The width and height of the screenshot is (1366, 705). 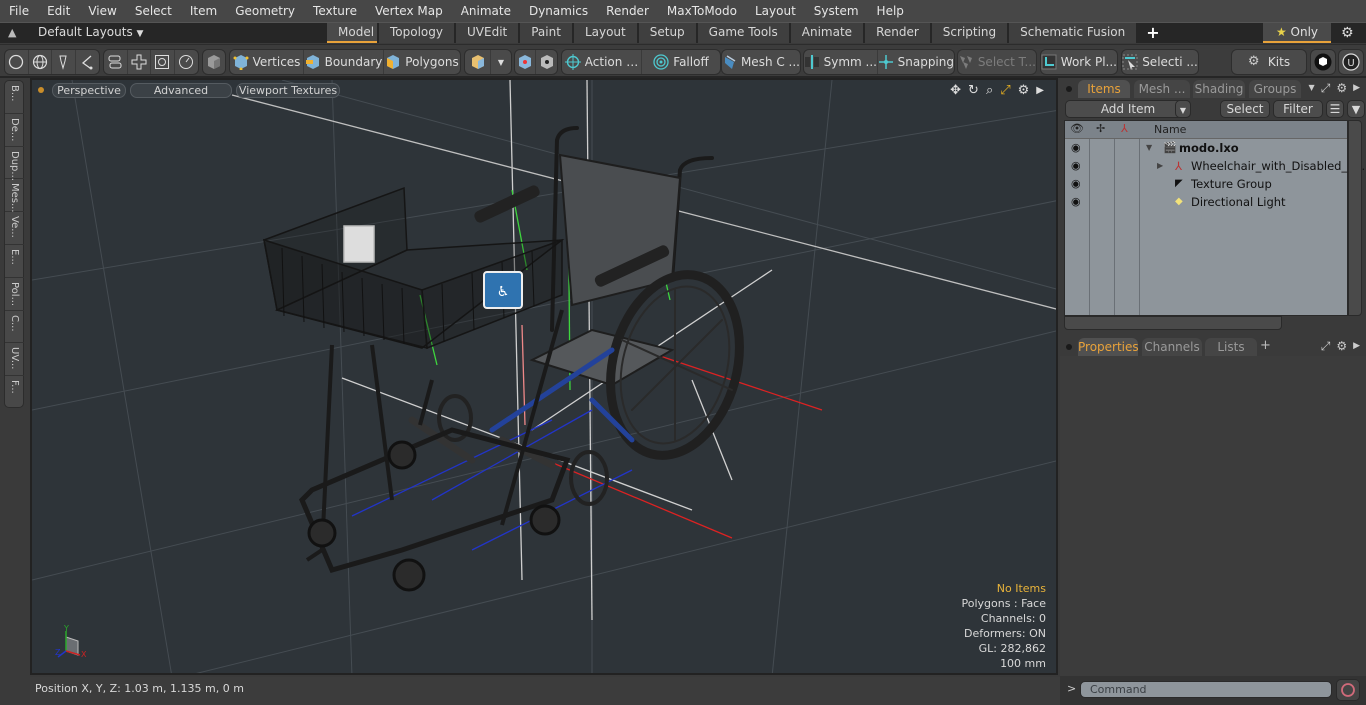 I want to click on pen-tool-button, so click(x=64, y=62).